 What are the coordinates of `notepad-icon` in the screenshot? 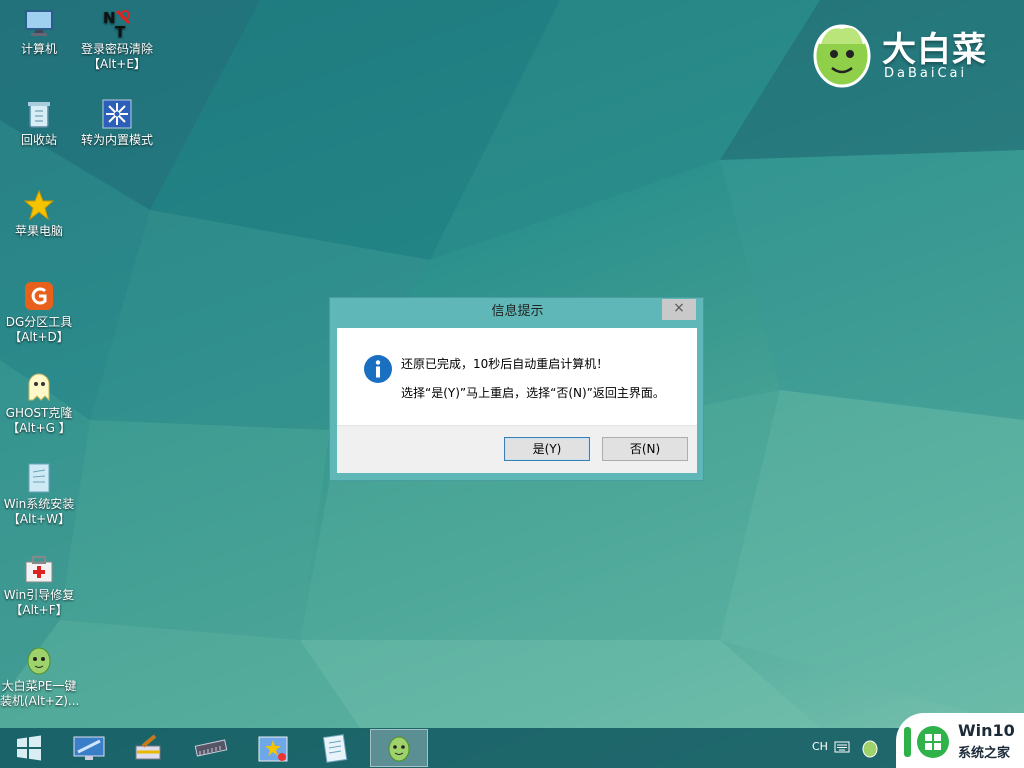 It's located at (335, 748).